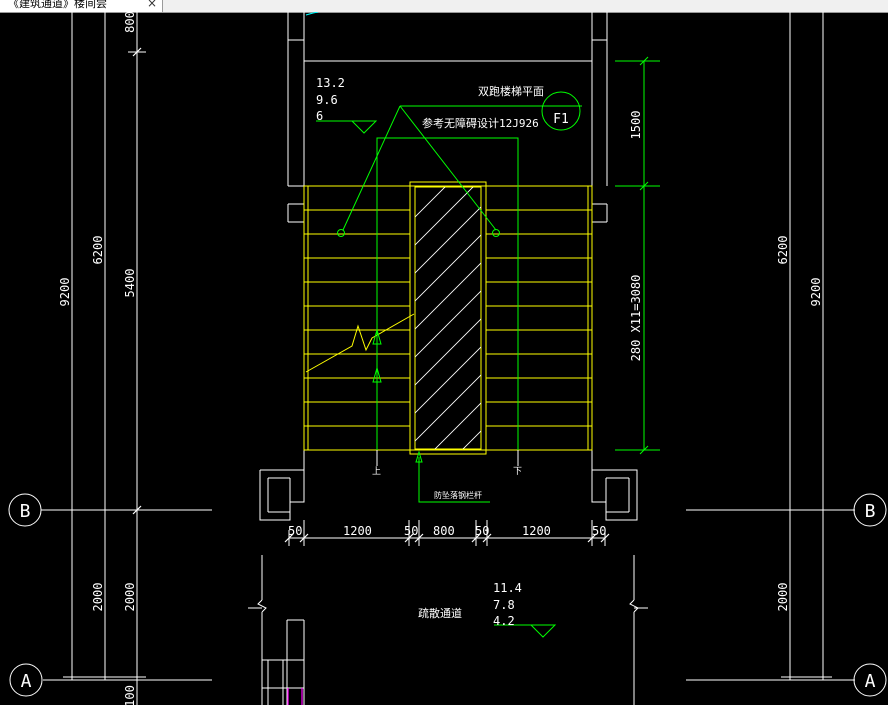 The width and height of the screenshot is (888, 705). I want to click on grid-bubble-a-left: A, so click(26, 680).